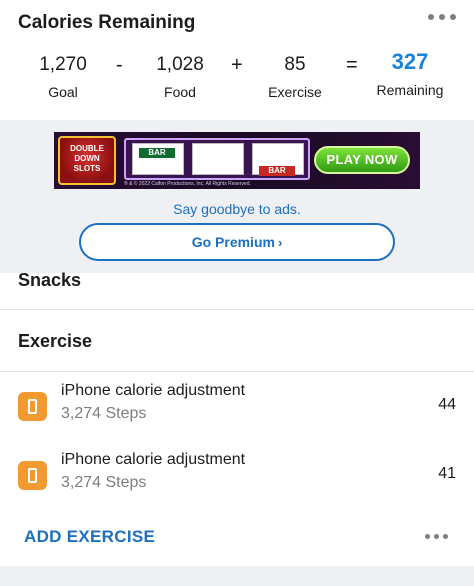 The width and height of the screenshot is (474, 586). Describe the element at coordinates (447, 404) in the screenshot. I see `exercise-entry-calories: 44` at that location.